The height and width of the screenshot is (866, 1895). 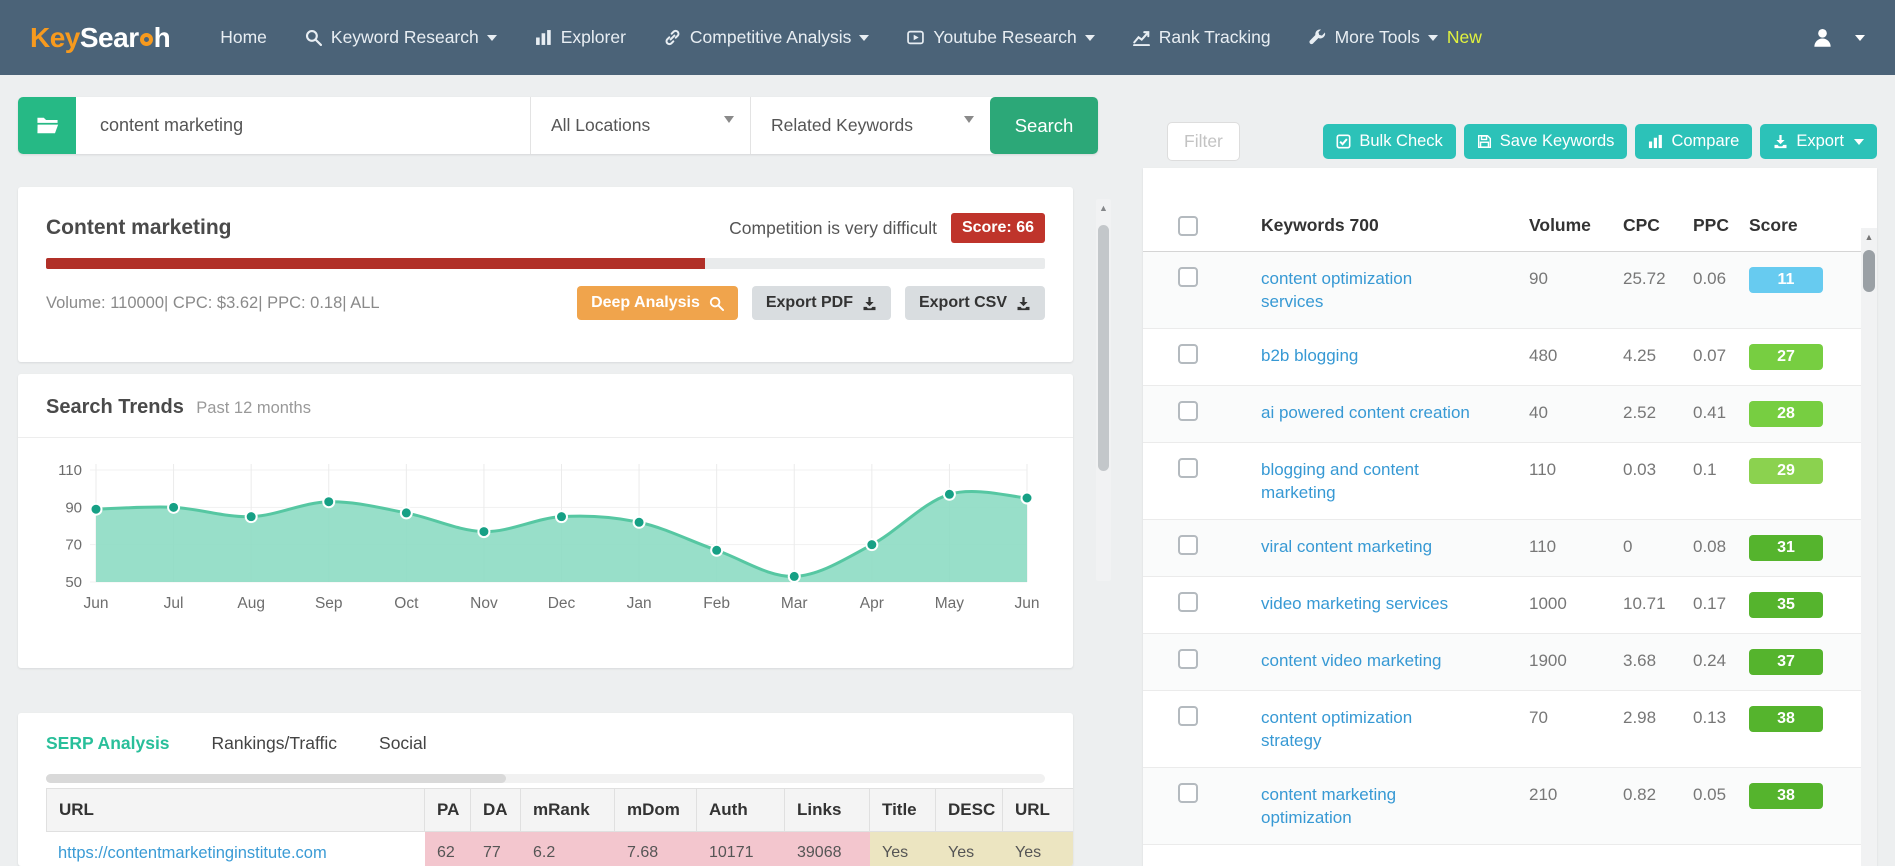 I want to click on keyword-ppc: 0.1, so click(x=1705, y=469).